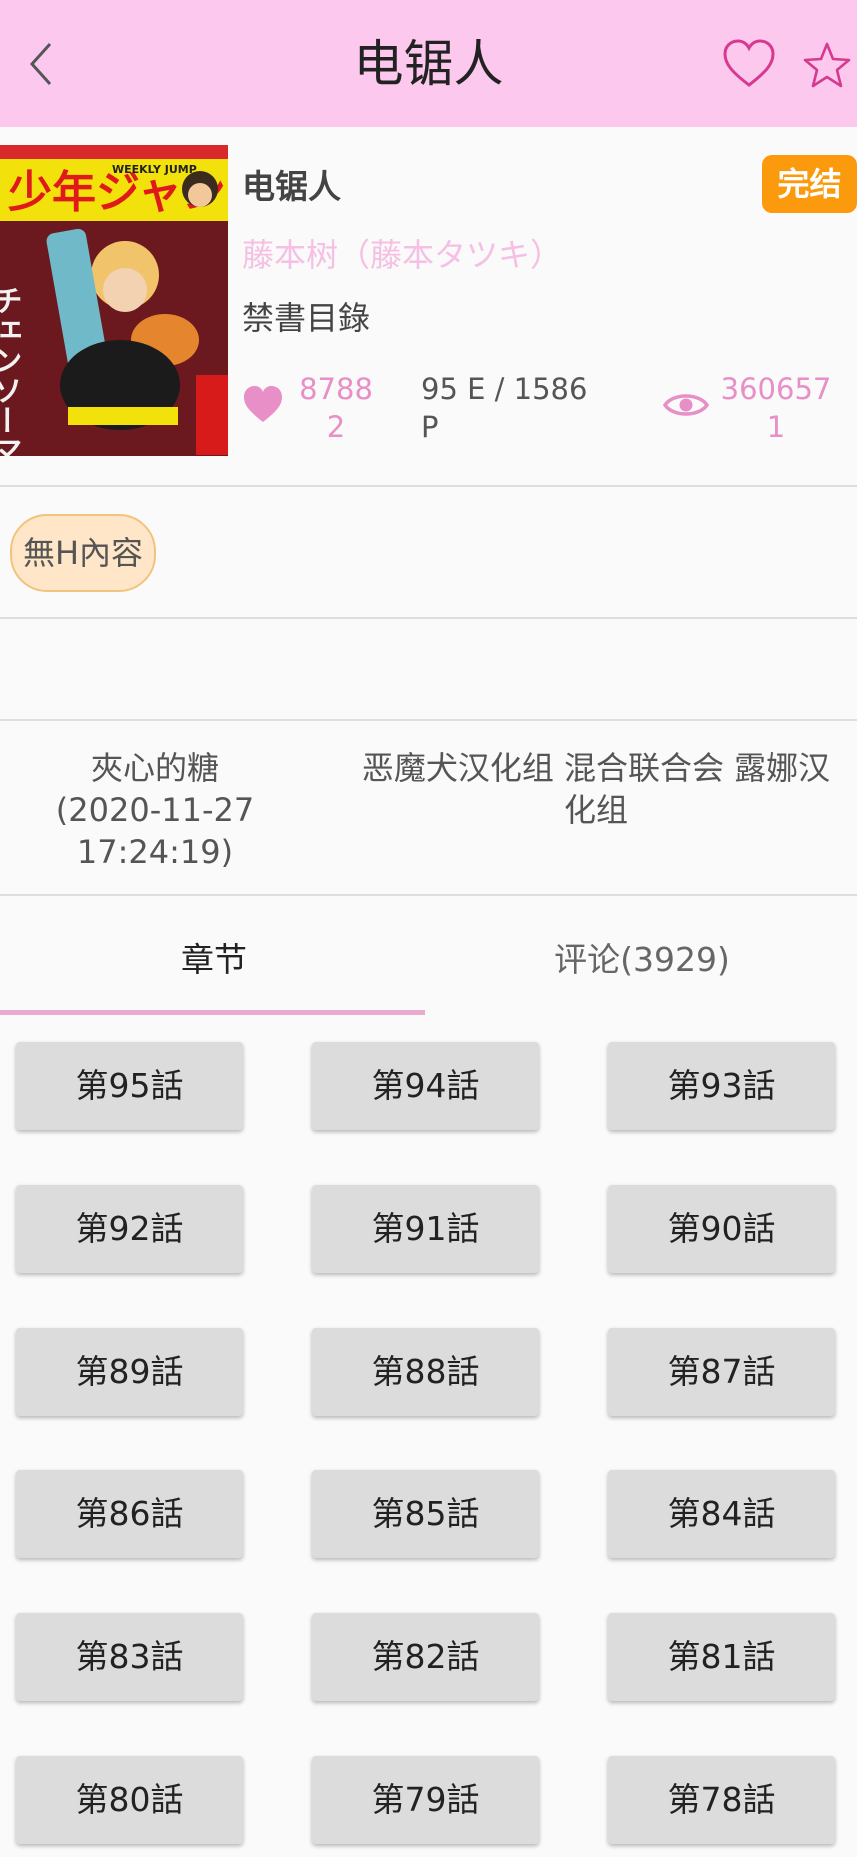 This screenshot has height=1857, width=857. What do you see at coordinates (425, 1372) in the screenshot?
I see `chapter-button: 第88話` at bounding box center [425, 1372].